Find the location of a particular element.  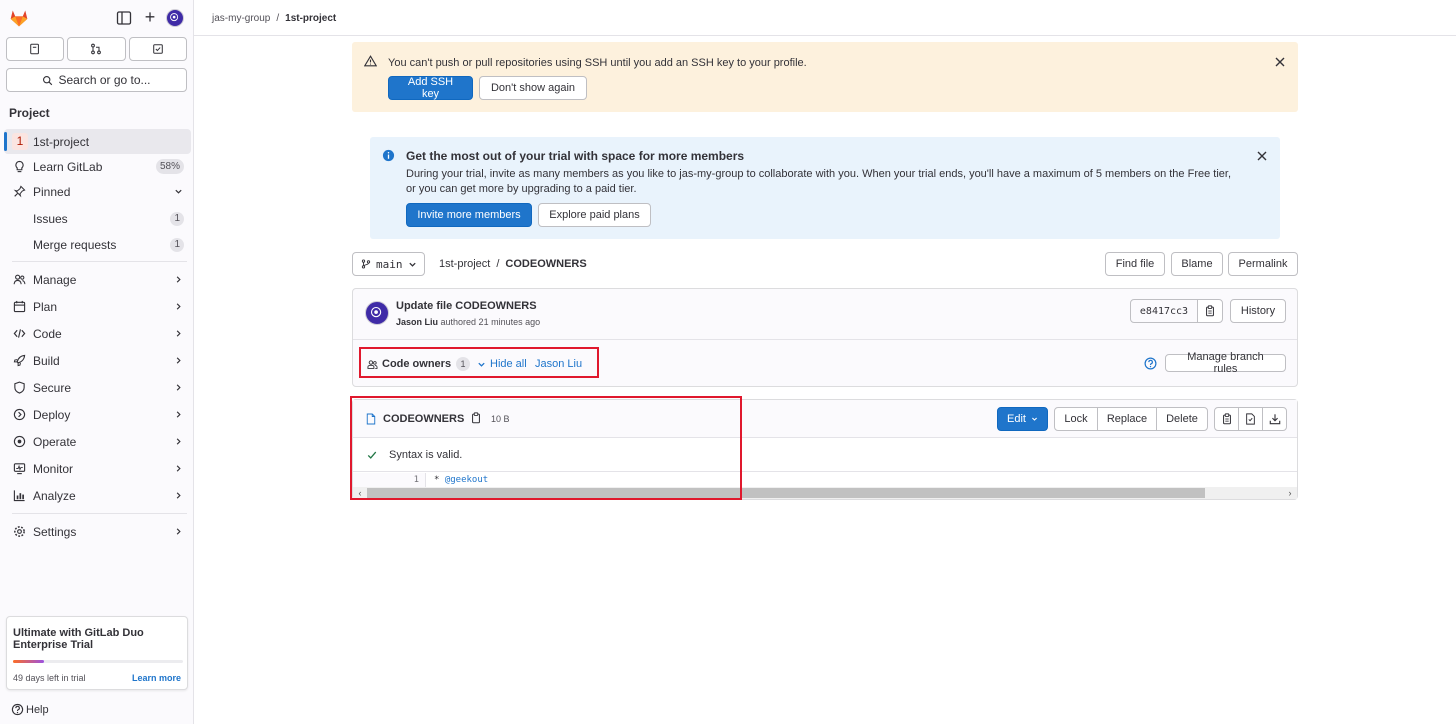

sidebar-item-settings: Settings is located at coordinates (97, 531).